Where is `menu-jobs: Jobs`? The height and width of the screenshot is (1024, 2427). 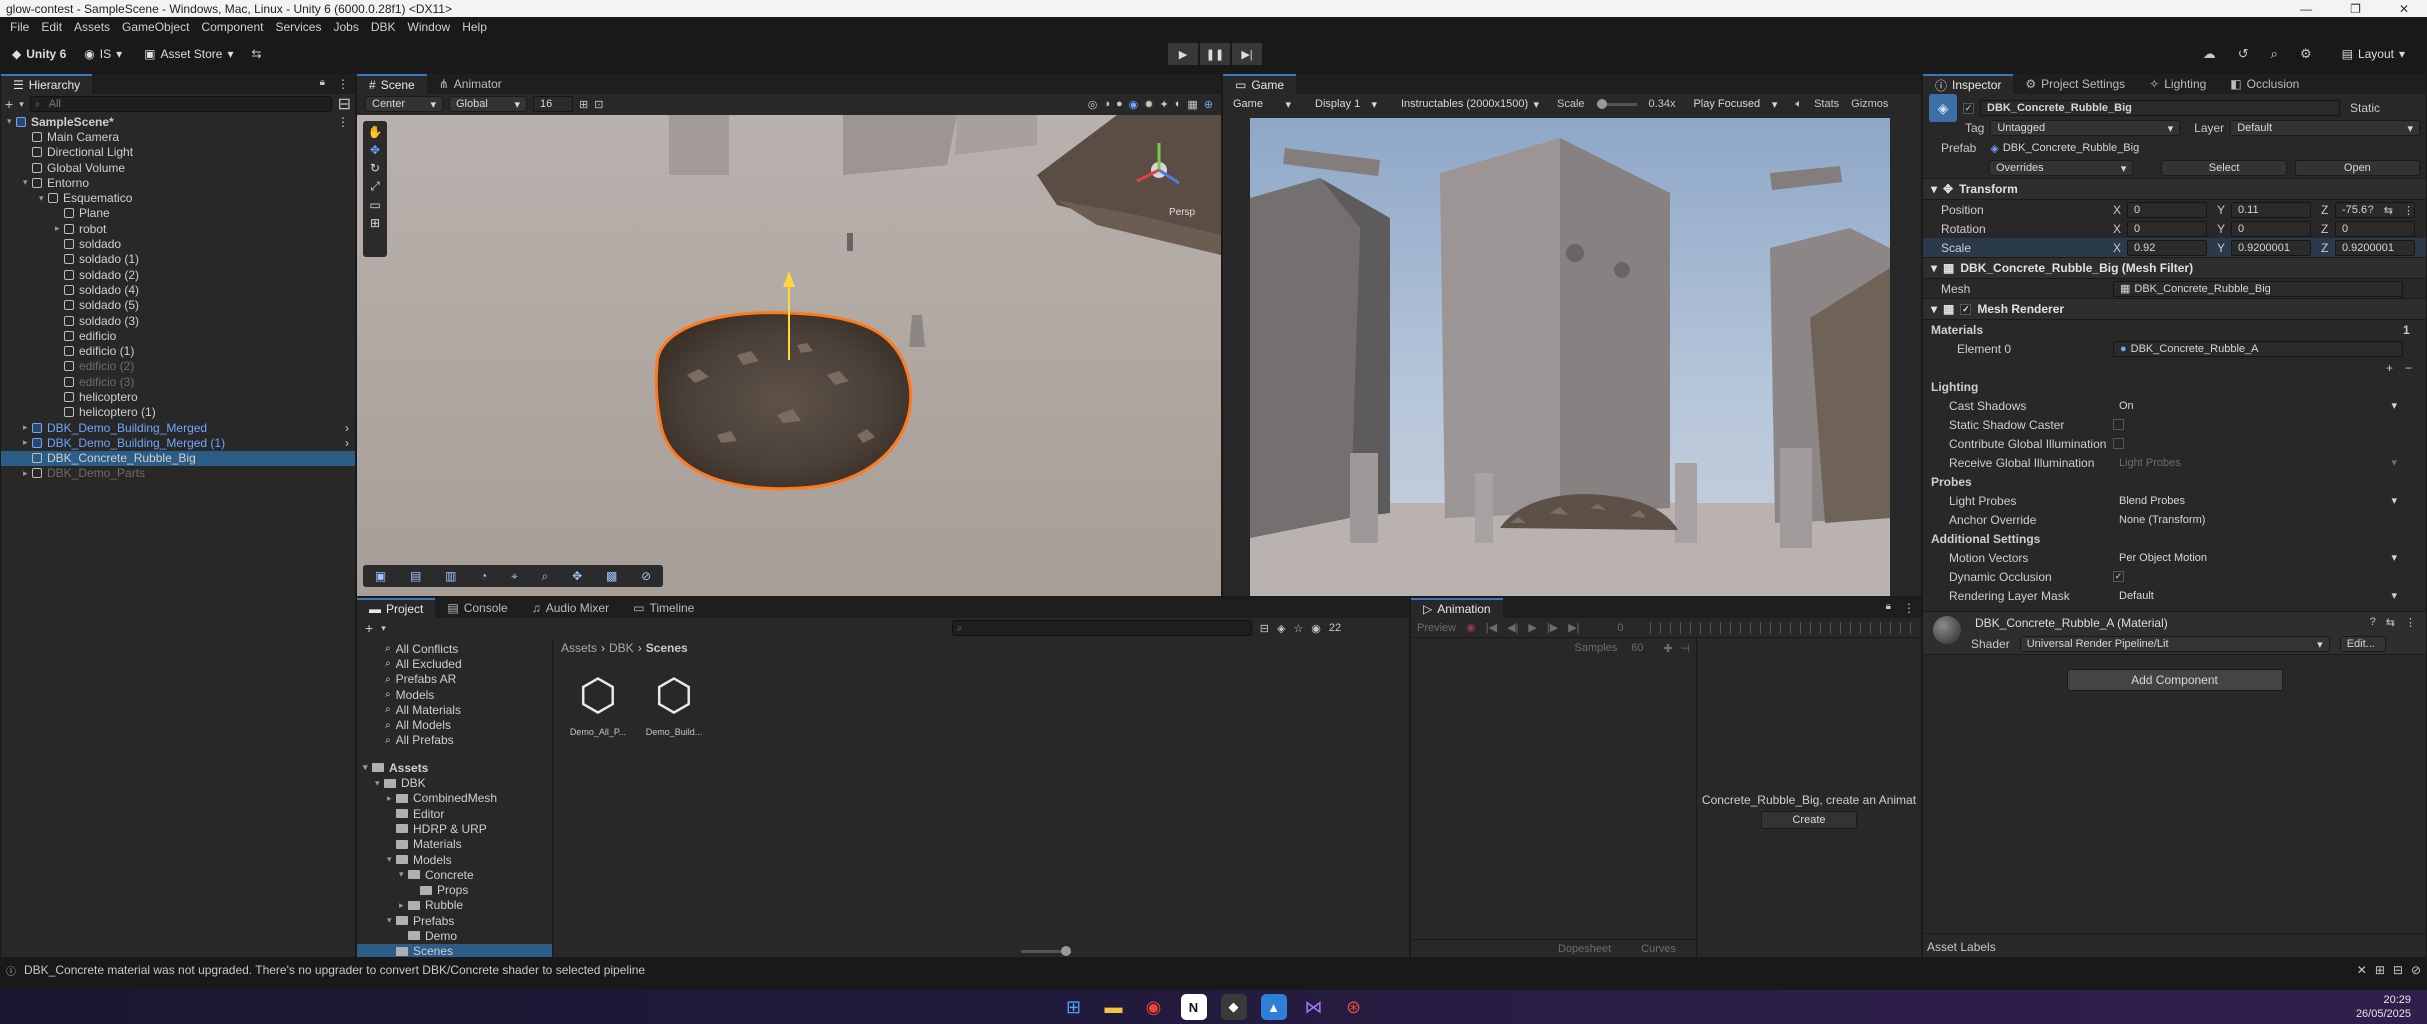
menu-jobs: Jobs is located at coordinates (345, 27).